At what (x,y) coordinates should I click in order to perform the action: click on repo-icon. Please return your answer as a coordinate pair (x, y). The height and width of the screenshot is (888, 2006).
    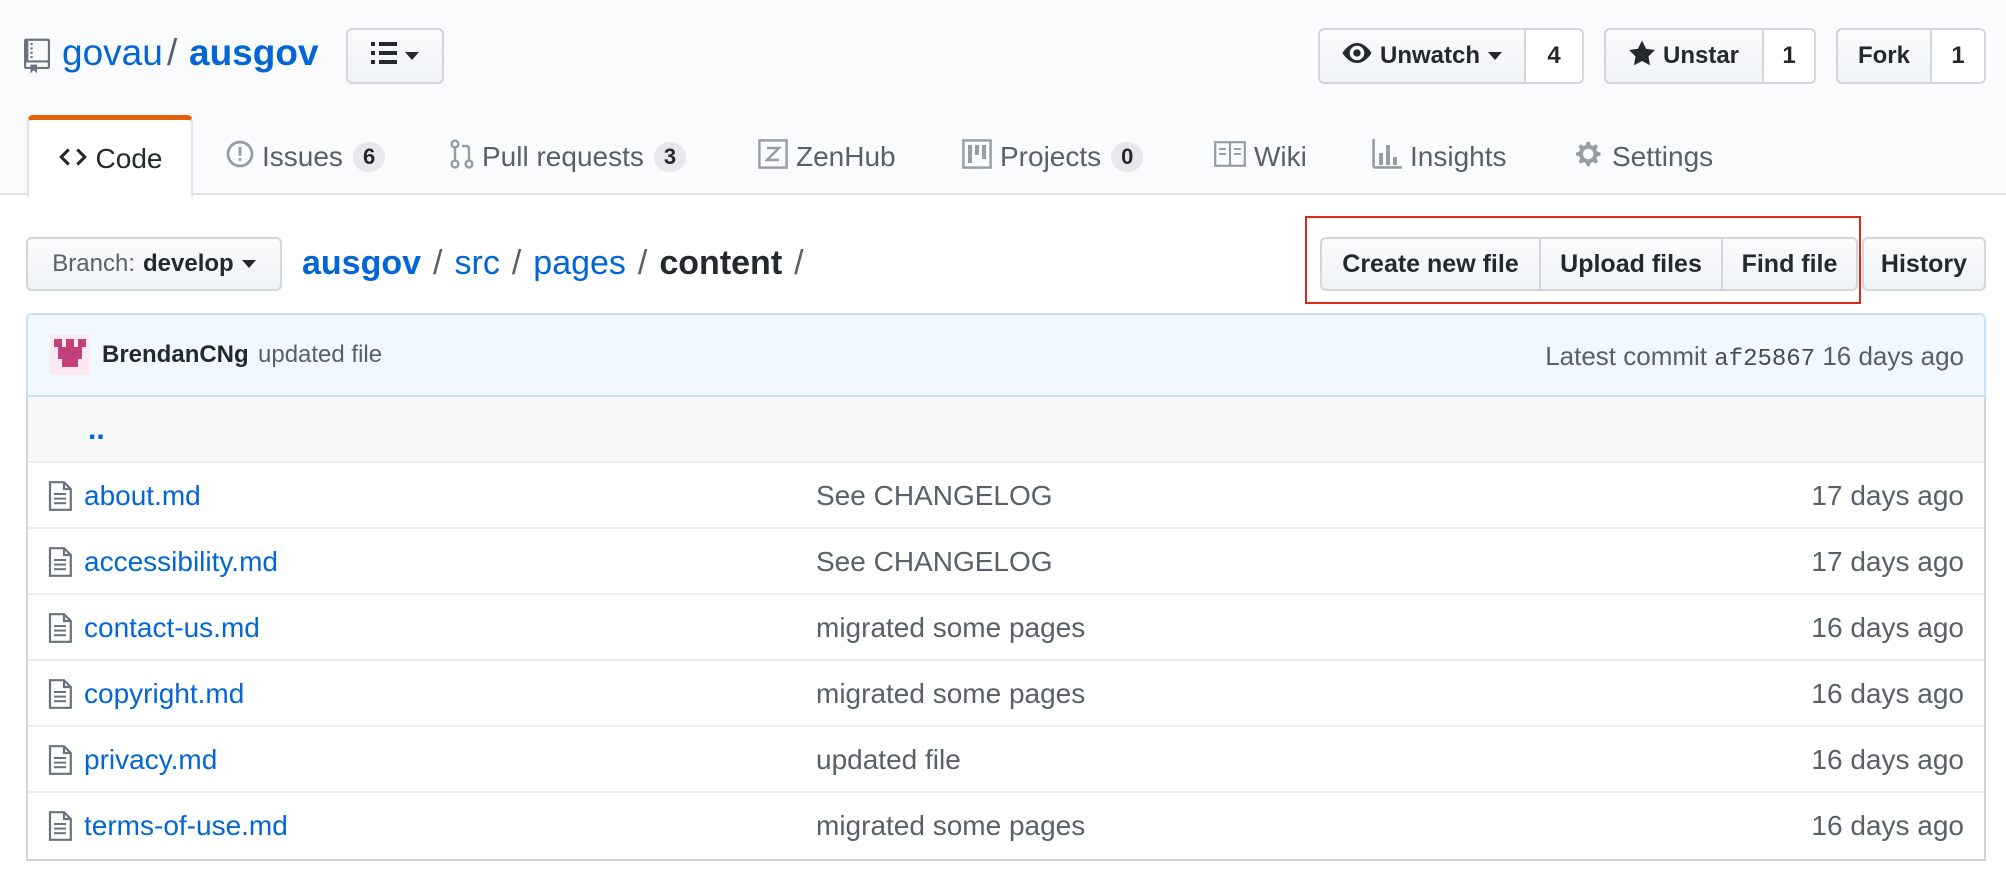
    Looking at the image, I should click on (37, 56).